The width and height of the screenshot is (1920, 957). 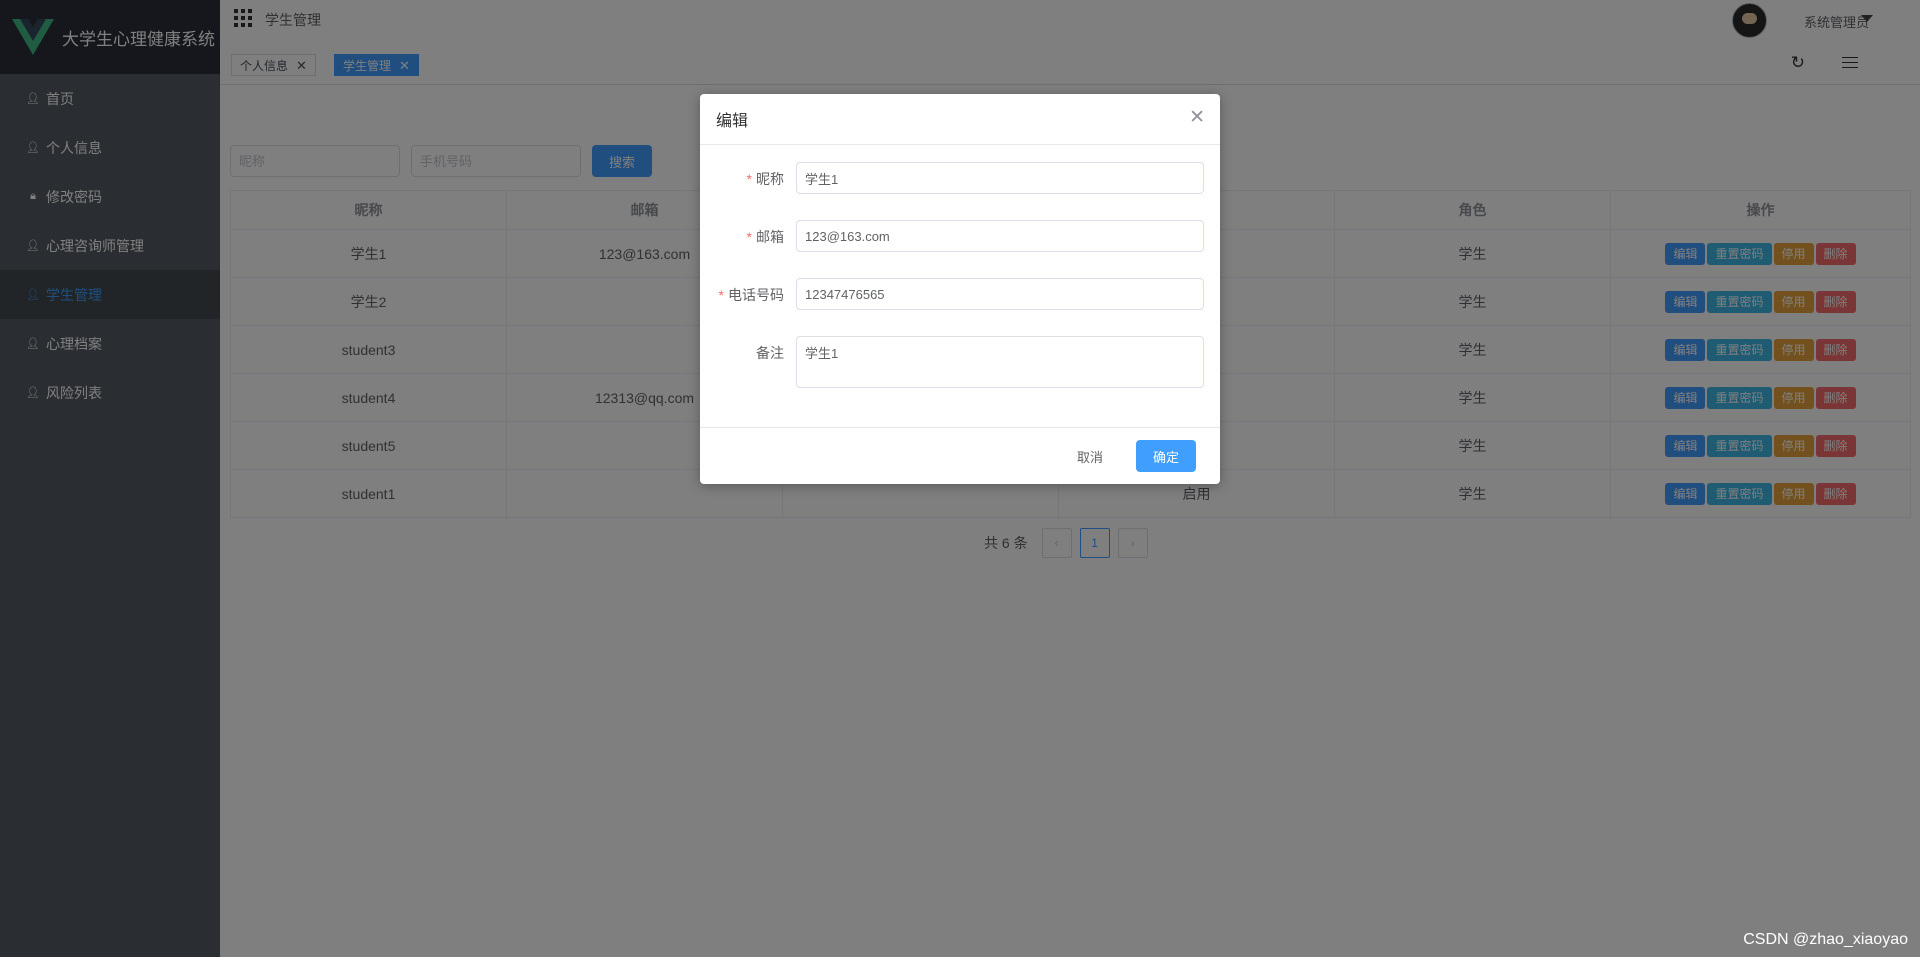 What do you see at coordinates (1825, 939) in the screenshot?
I see `watermark: CSDN @zhao_xiaoyao` at bounding box center [1825, 939].